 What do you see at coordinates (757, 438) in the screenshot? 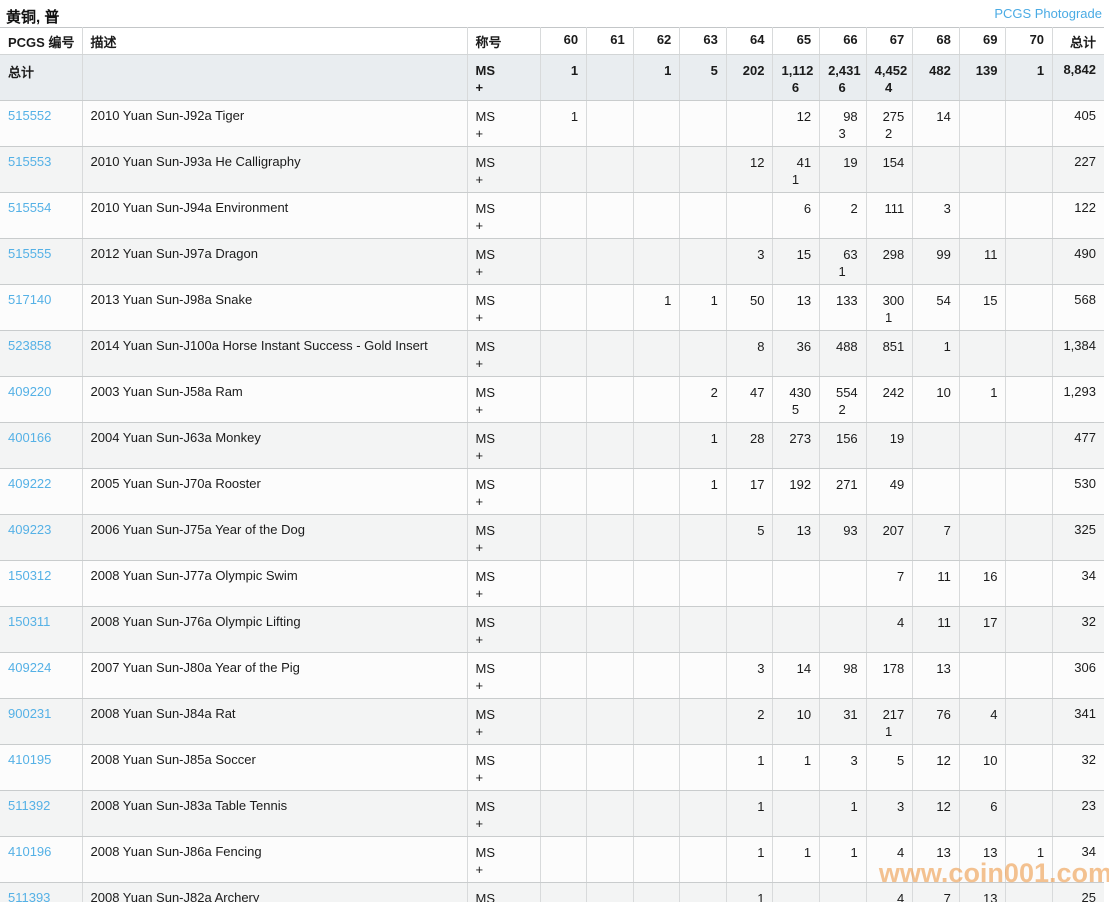
I see `ms-count: 28` at bounding box center [757, 438].